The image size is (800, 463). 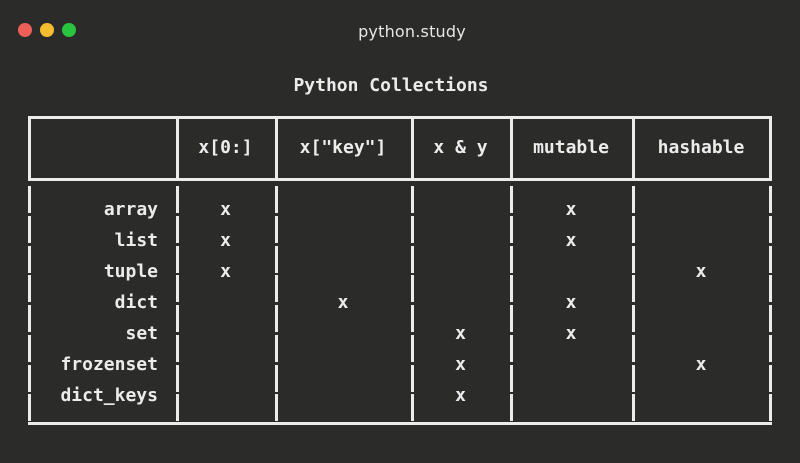 What do you see at coordinates (136, 240) in the screenshot?
I see `row-label-list: list` at bounding box center [136, 240].